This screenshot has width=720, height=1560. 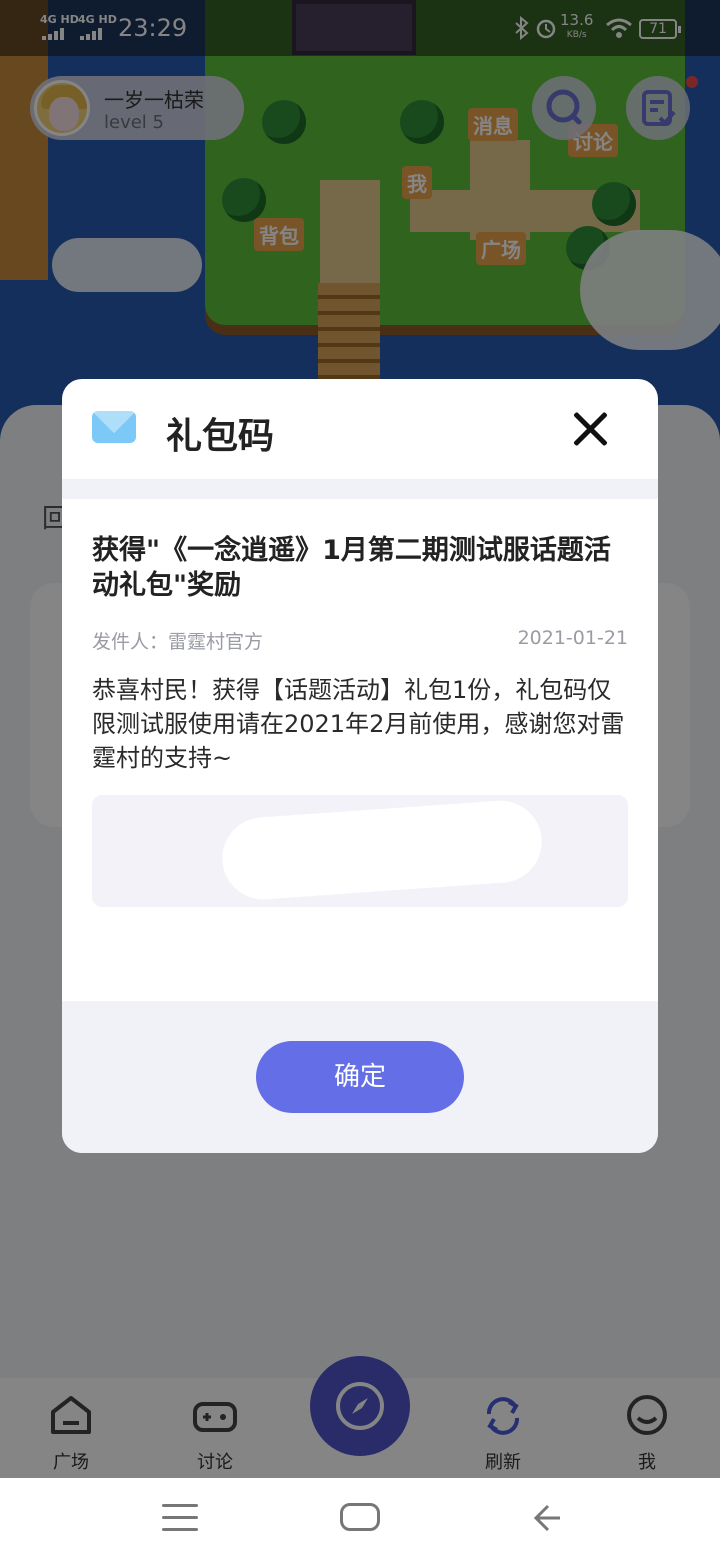 I want to click on message-sender: 发件人：雷霆村官方, so click(x=178, y=642).